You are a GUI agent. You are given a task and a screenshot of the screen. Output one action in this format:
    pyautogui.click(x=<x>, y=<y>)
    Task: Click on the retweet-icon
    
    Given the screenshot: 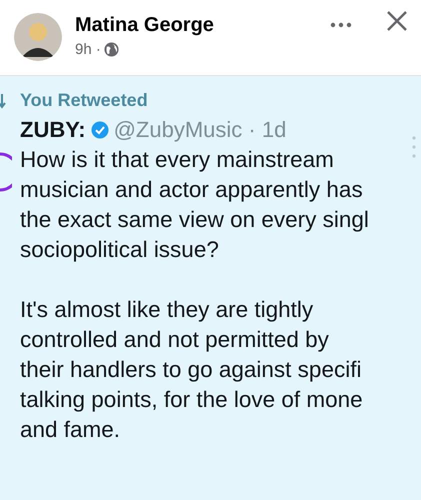 What is the action you would take?
    pyautogui.click(x=4, y=100)
    